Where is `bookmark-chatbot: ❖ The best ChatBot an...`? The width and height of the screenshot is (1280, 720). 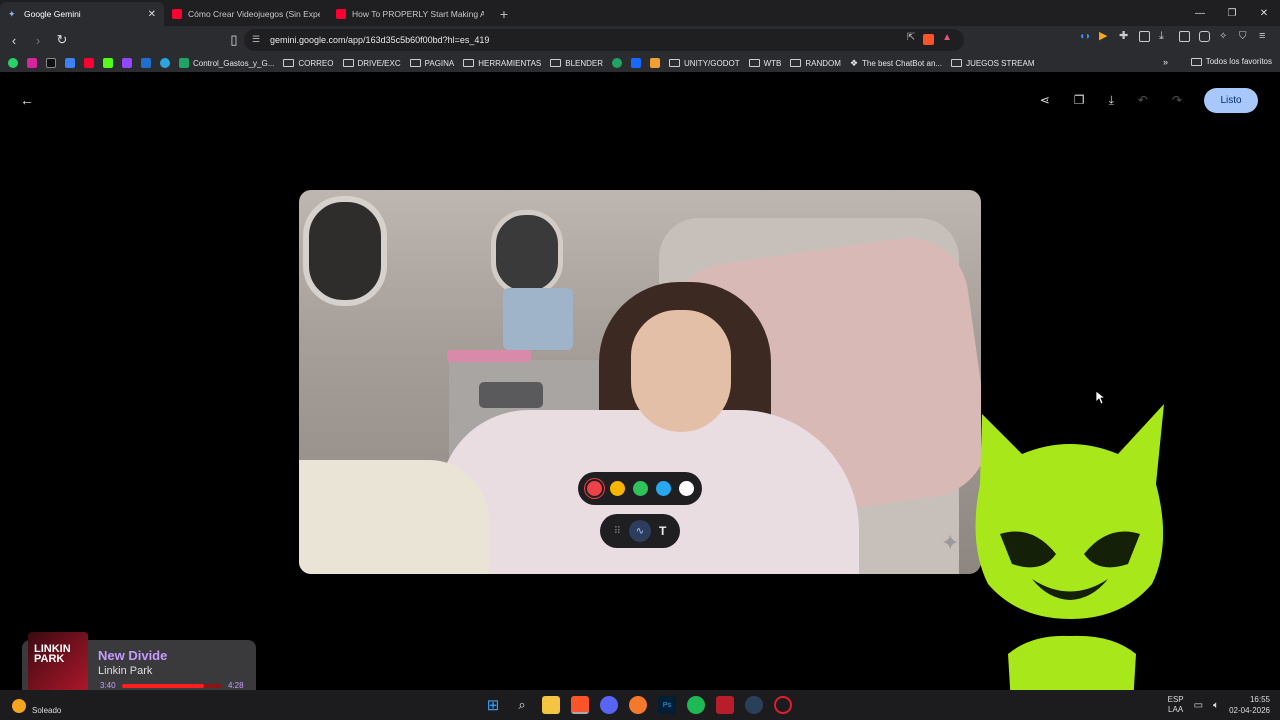
bookmark-chatbot: ❖ The best ChatBot an... is located at coordinates (896, 63).